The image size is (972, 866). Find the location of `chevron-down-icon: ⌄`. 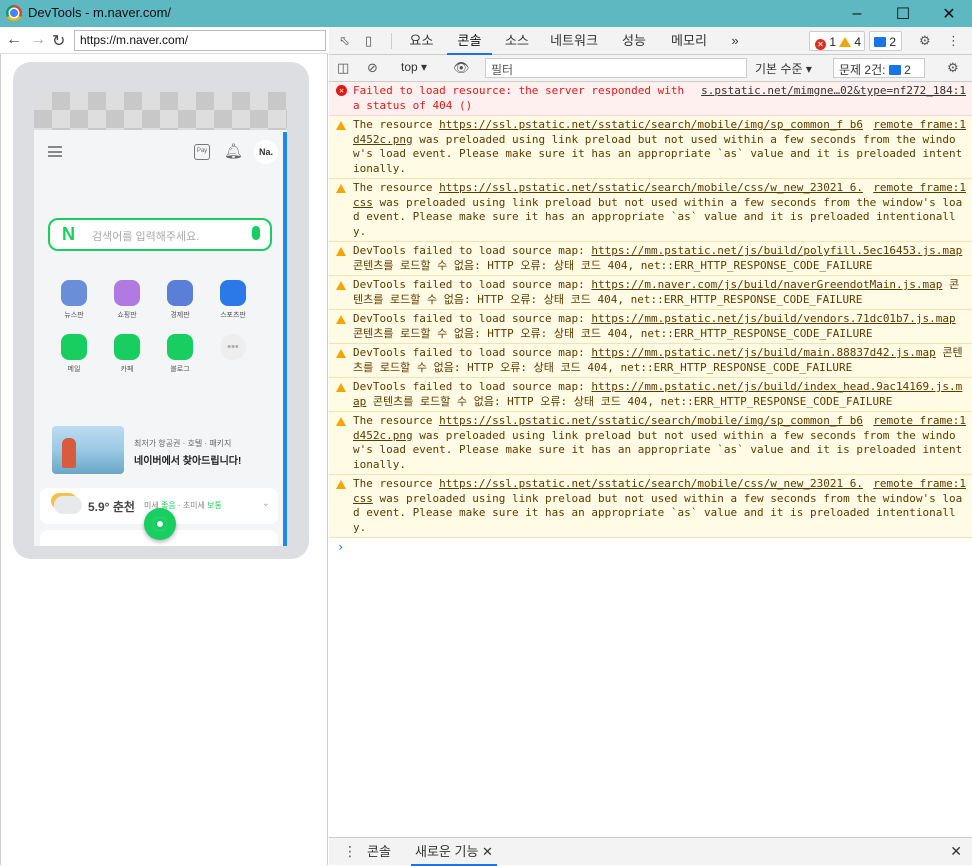

chevron-down-icon: ⌄ is located at coordinates (266, 503).